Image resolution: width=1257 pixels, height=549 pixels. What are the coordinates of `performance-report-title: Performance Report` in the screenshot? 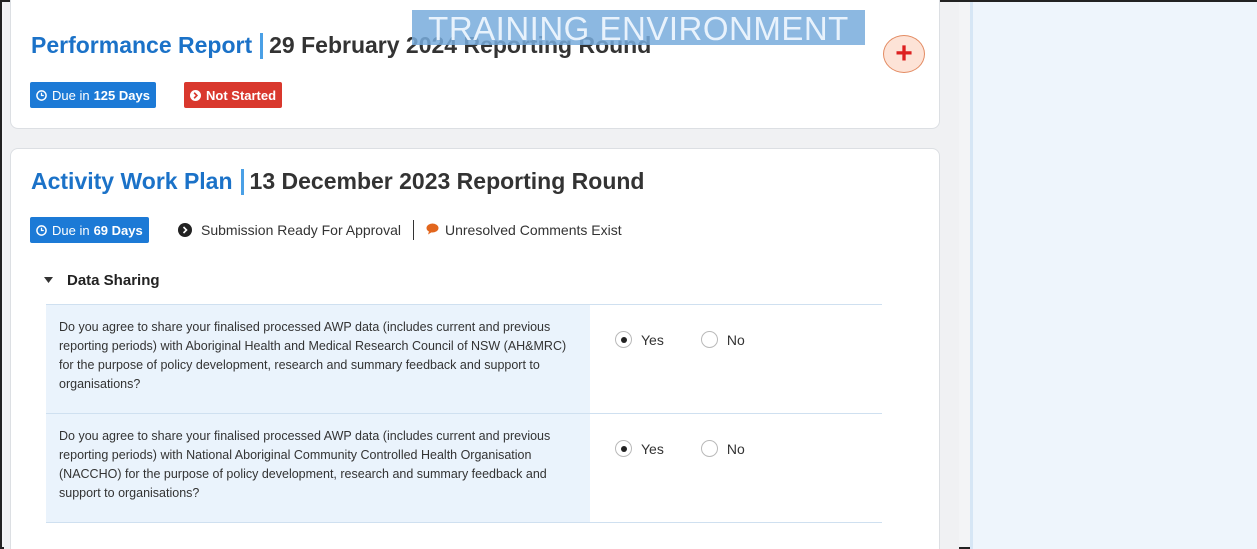 It's located at (141, 45).